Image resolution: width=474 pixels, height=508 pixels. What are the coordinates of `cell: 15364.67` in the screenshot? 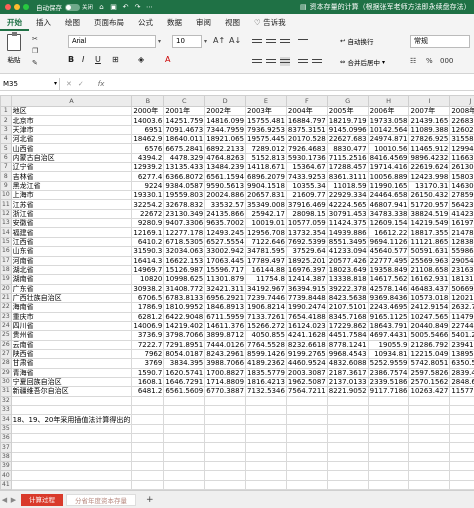 It's located at (306, 167).